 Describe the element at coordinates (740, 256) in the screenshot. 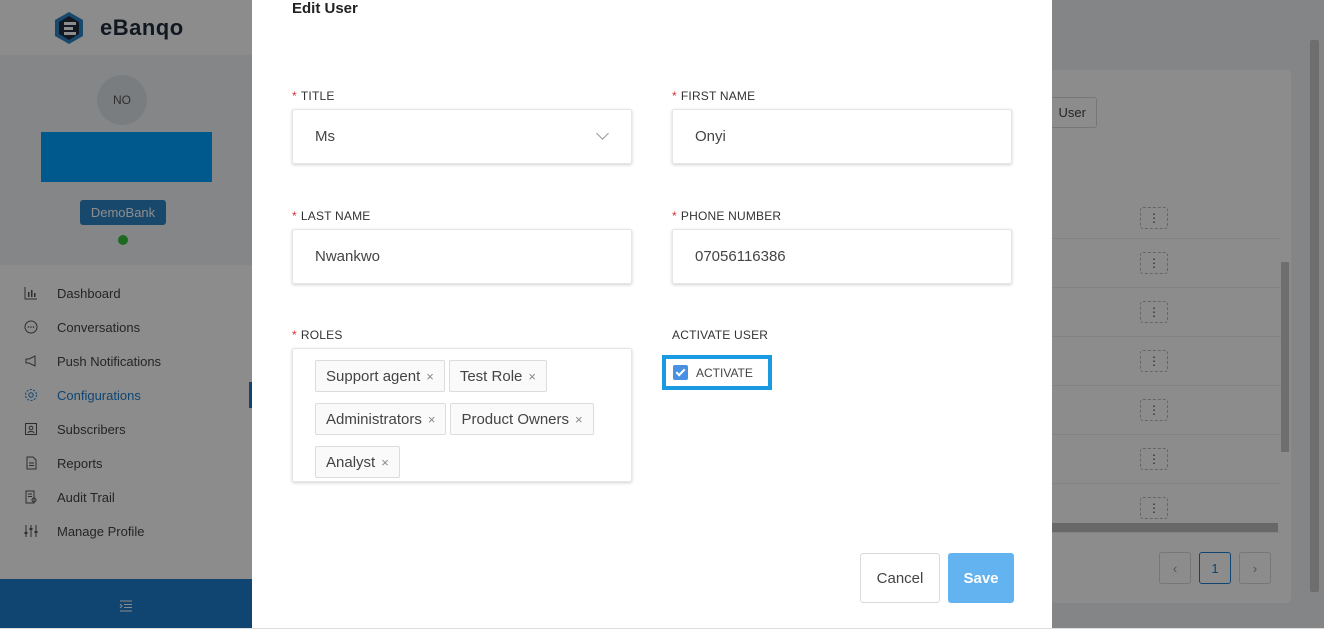

I see `phone-number-value: 07056116386` at that location.